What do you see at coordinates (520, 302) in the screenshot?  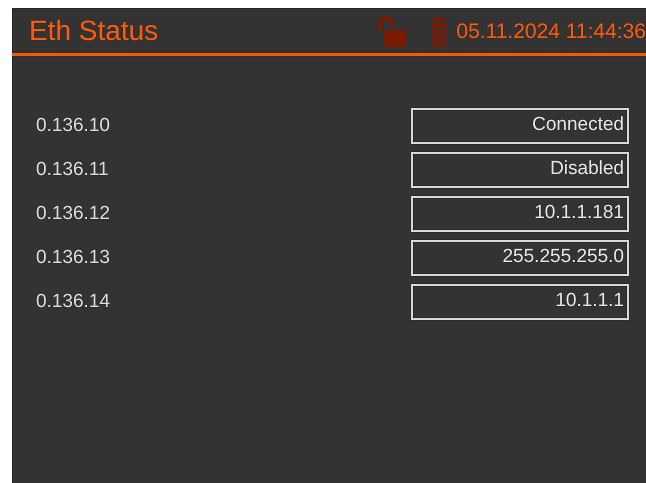 I see `value-field: 10.1.1.1` at bounding box center [520, 302].